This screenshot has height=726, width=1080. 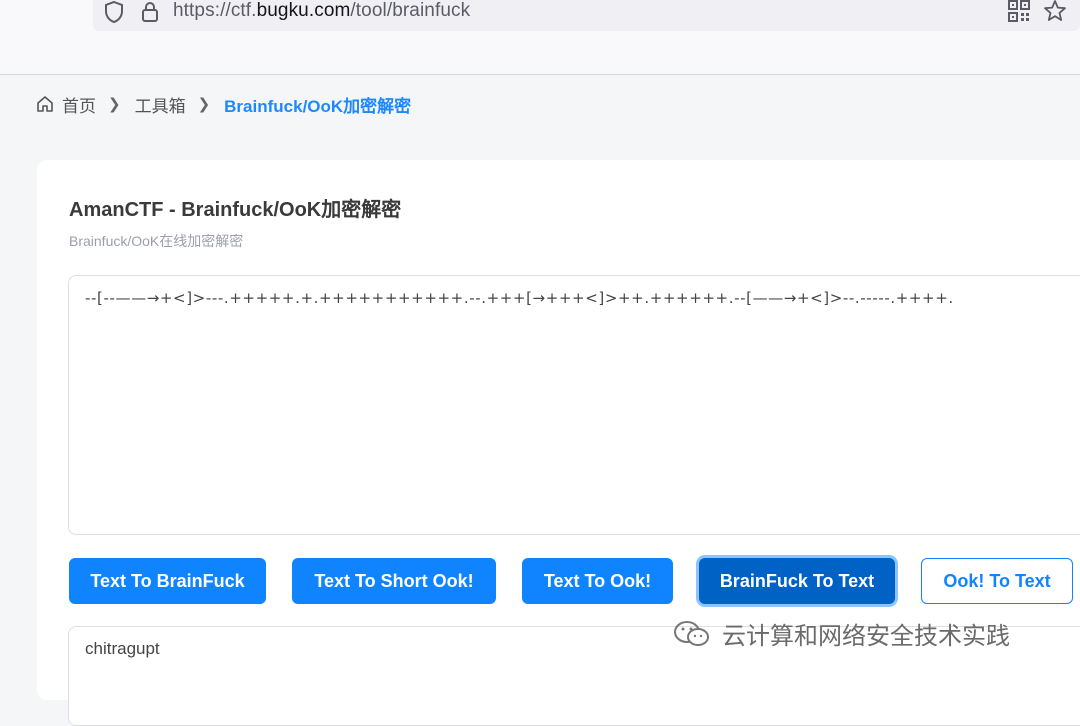 I want to click on breadcrumb-home: 首页, so click(x=79, y=104).